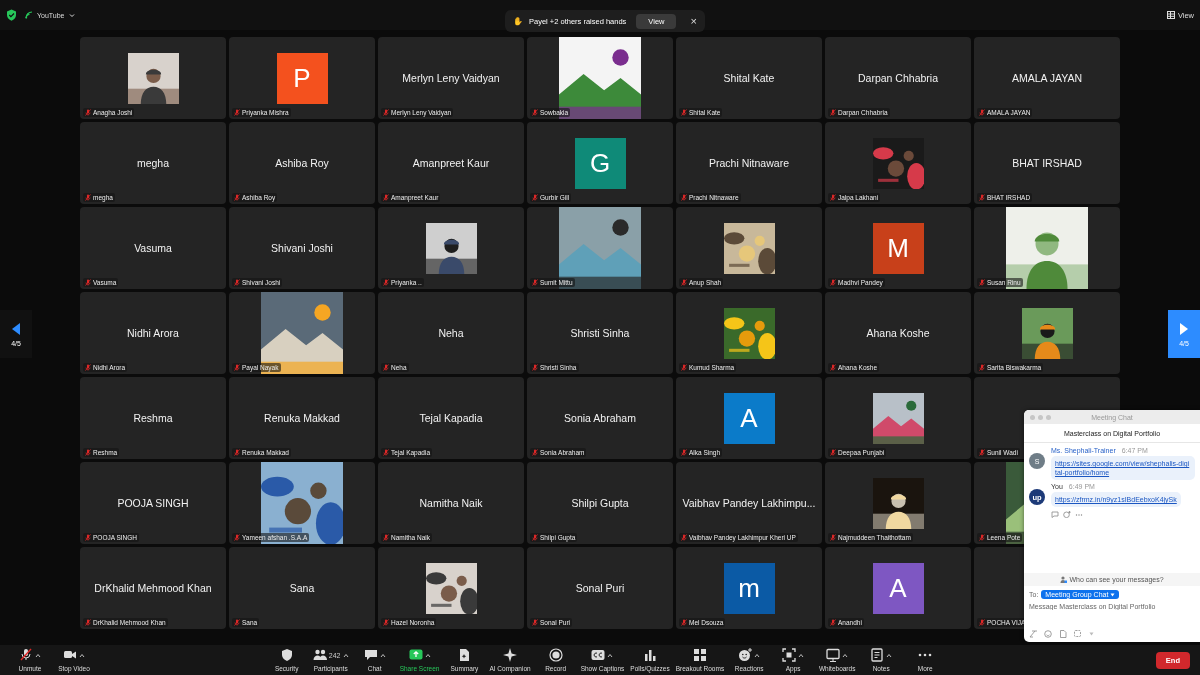 The width and height of the screenshot is (1200, 675). Describe the element at coordinates (1033, 634) in the screenshot. I see `format-icon` at that location.